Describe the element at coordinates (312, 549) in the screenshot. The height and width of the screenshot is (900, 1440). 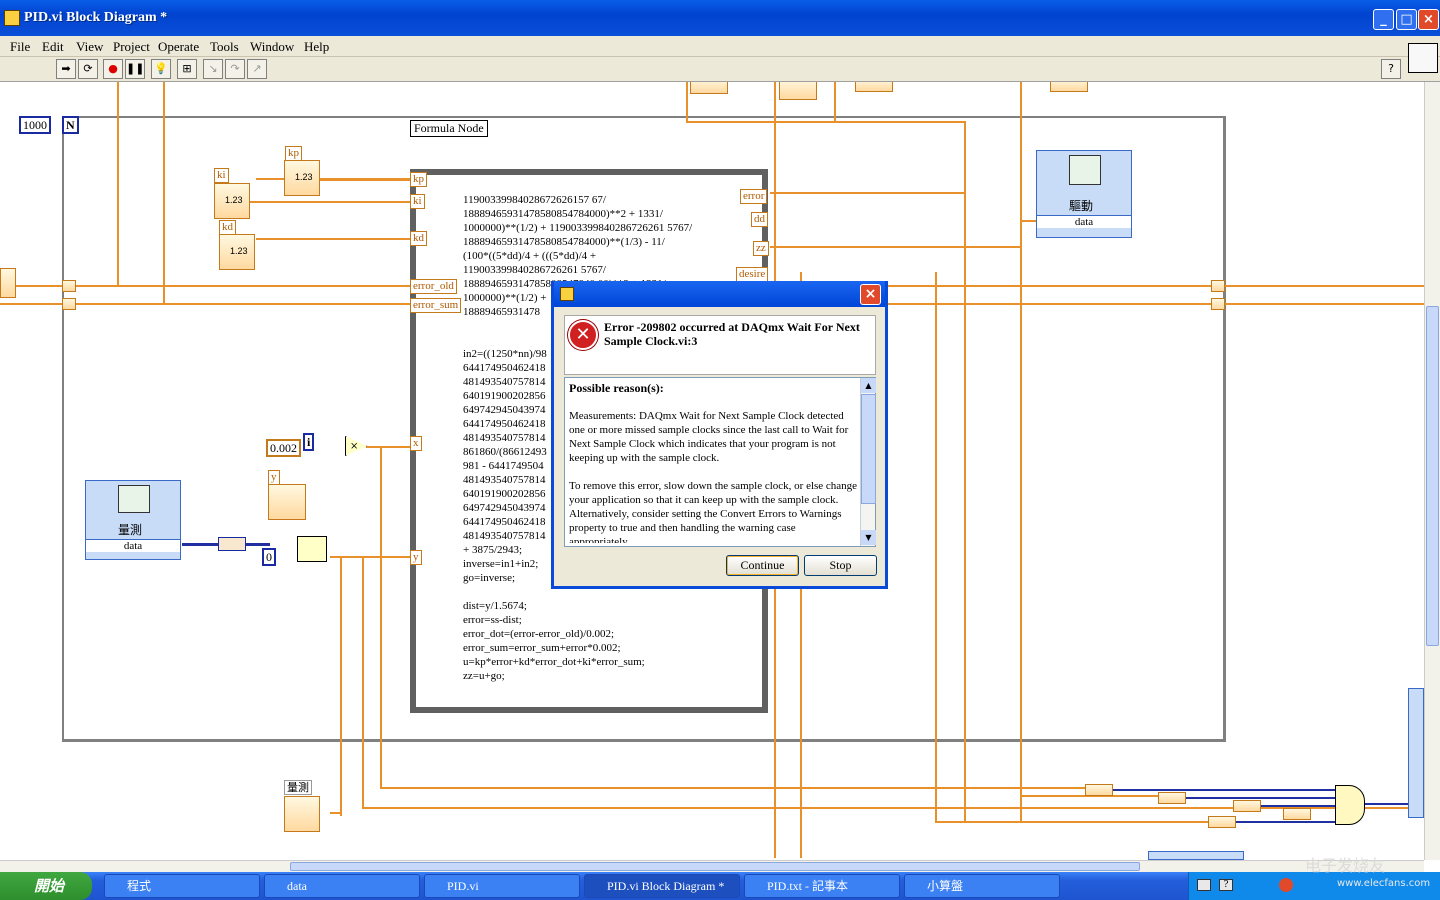
I see `index-array-icon` at that location.